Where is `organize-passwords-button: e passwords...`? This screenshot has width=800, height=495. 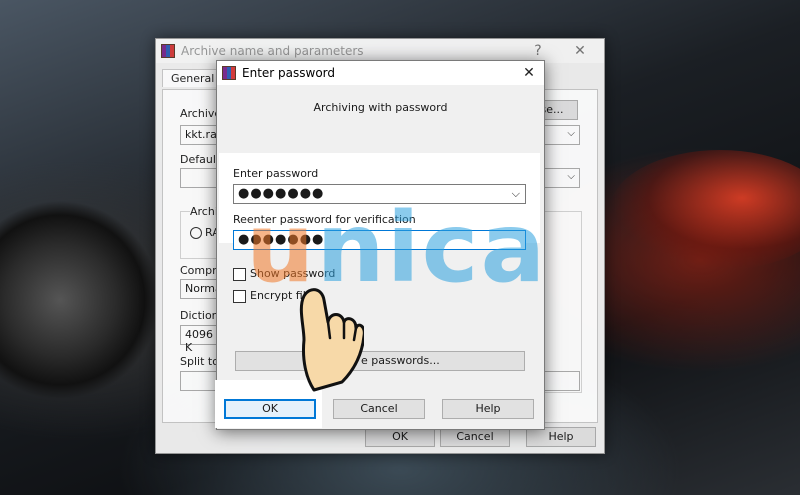
organize-passwords-button: e passwords... is located at coordinates (380, 361).